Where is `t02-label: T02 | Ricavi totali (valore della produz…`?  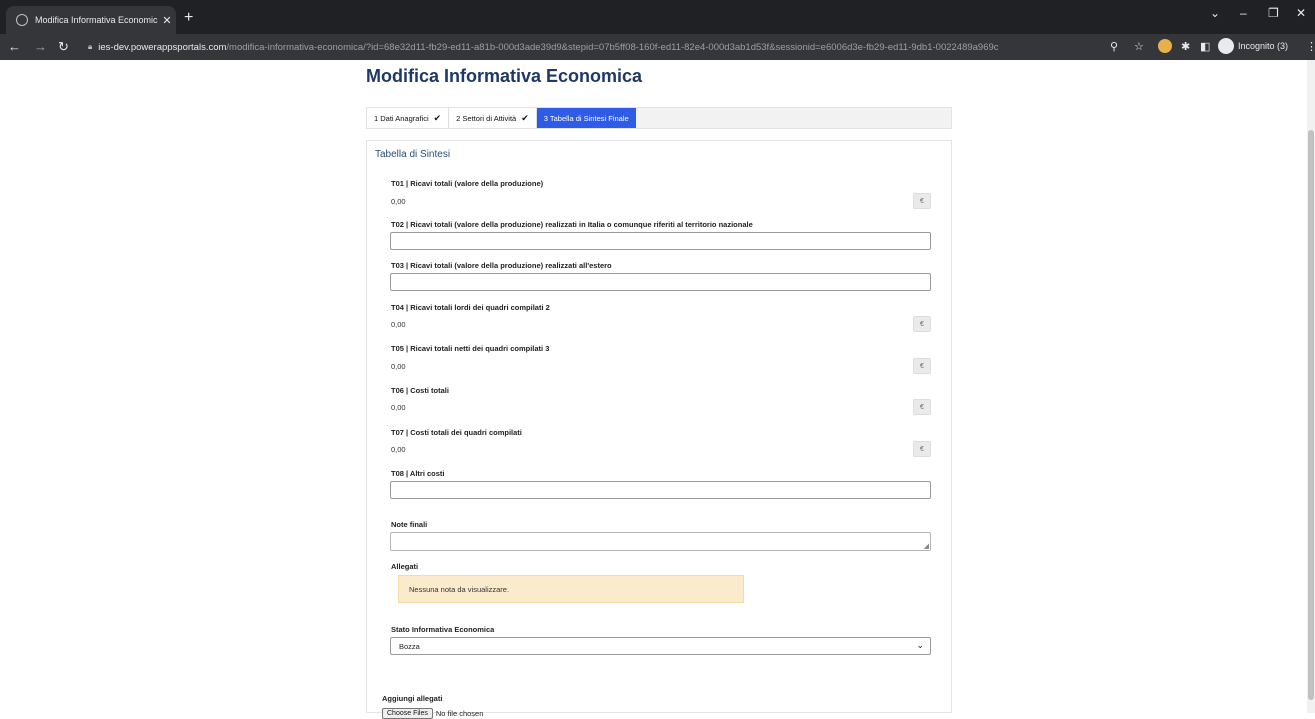 t02-label: T02 | Ricavi totali (valore della produz… is located at coordinates (572, 224).